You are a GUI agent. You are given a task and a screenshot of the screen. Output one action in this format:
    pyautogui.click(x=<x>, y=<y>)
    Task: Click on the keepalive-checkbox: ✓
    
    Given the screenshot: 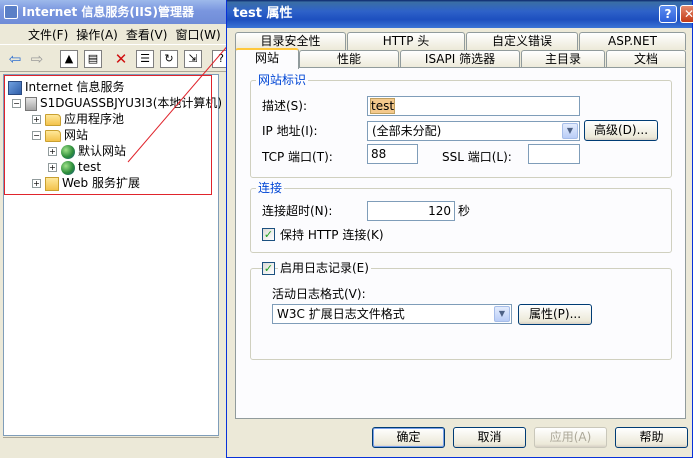 What is the action you would take?
    pyautogui.click(x=268, y=234)
    